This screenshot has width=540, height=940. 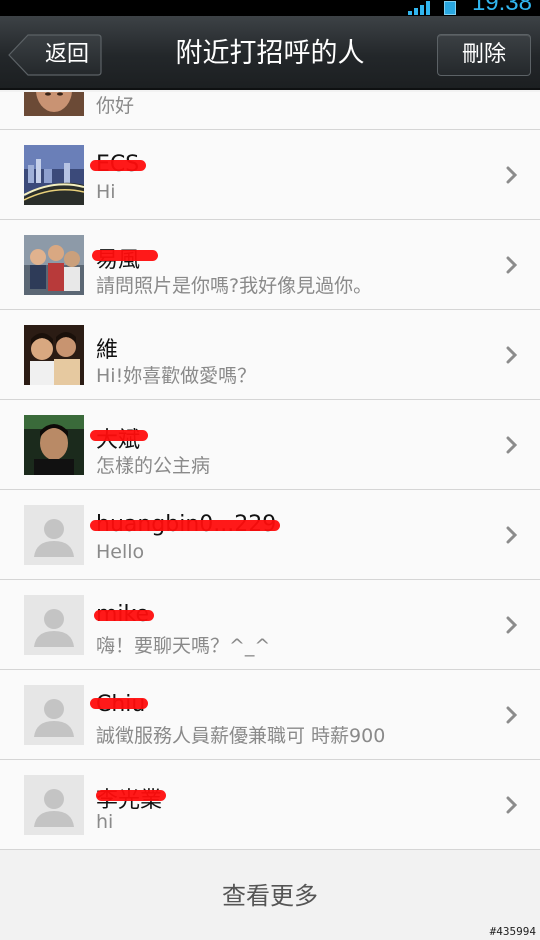 I want to click on message-preview: 請問照片是你嗎?我好像見過你。, so click(x=234, y=286).